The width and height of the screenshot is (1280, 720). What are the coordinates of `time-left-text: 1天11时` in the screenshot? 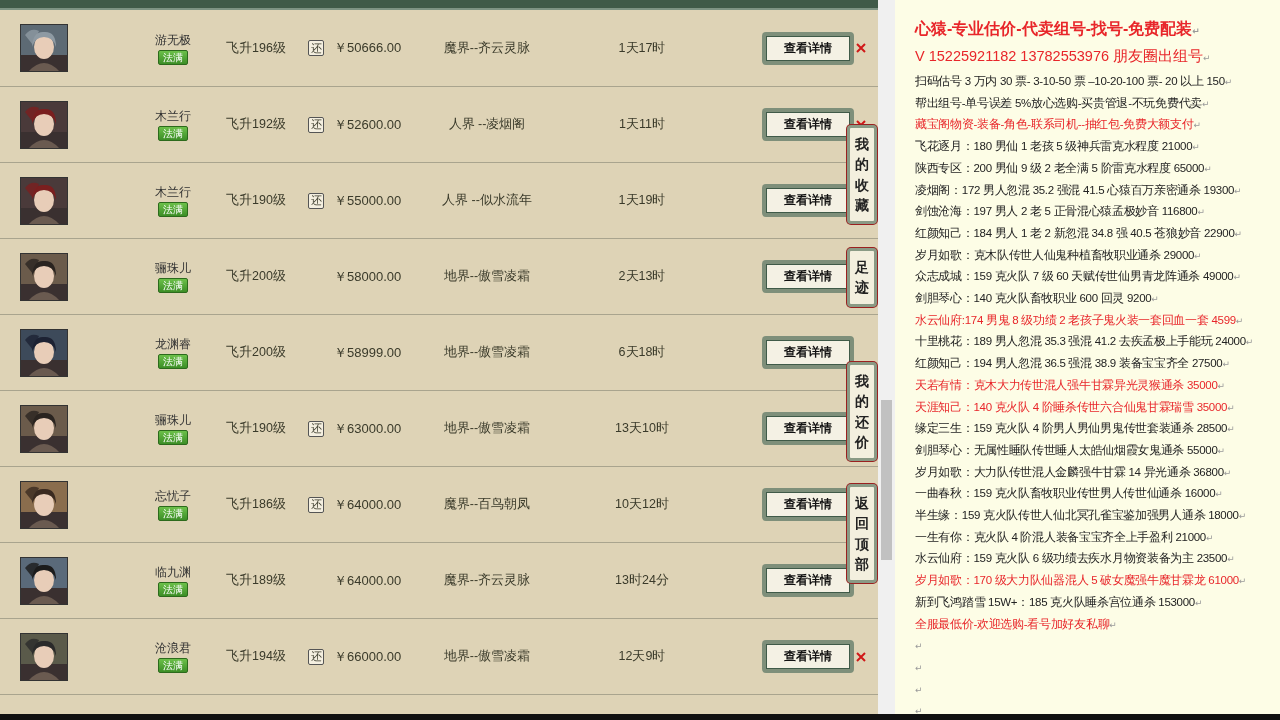 It's located at (642, 124).